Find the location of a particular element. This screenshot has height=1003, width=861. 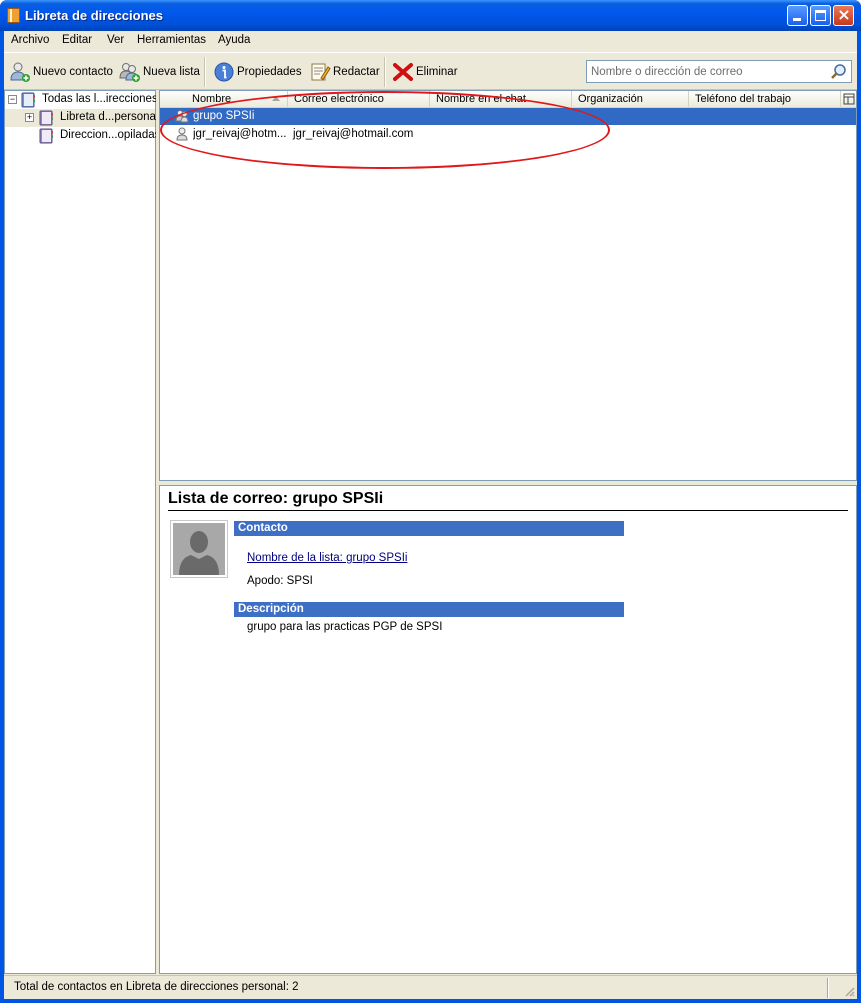

menu-ayuda: Ayuda is located at coordinates (234, 40).